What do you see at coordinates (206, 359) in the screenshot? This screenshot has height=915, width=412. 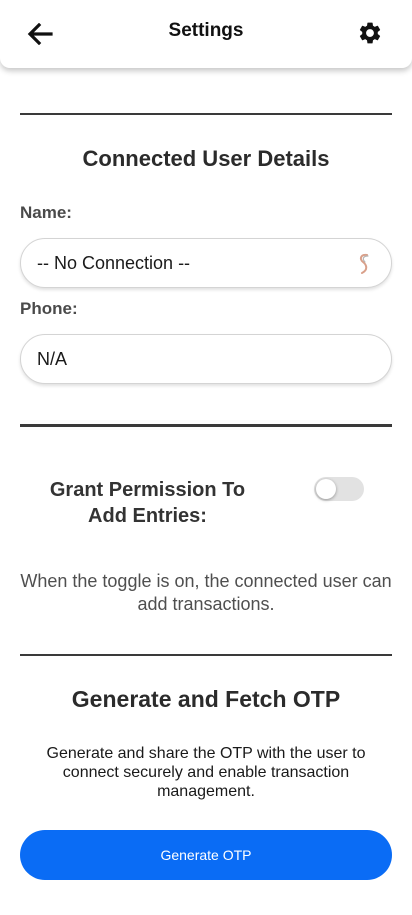 I see `phone-field: N/A` at bounding box center [206, 359].